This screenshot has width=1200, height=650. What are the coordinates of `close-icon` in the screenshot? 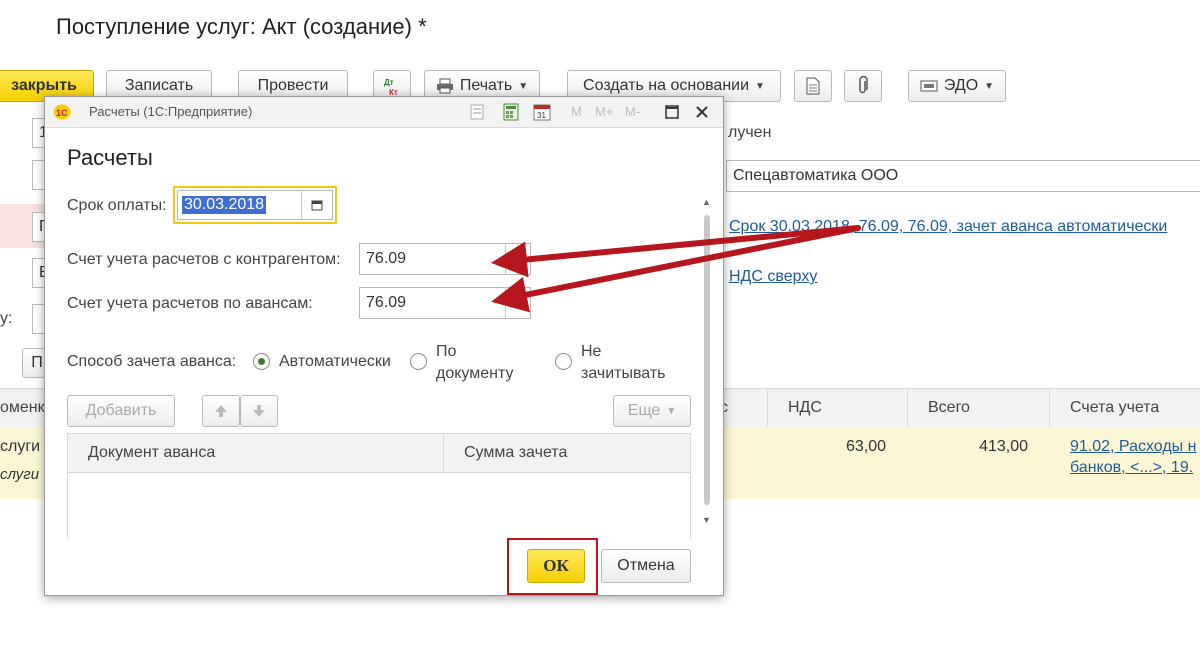 It's located at (702, 112).